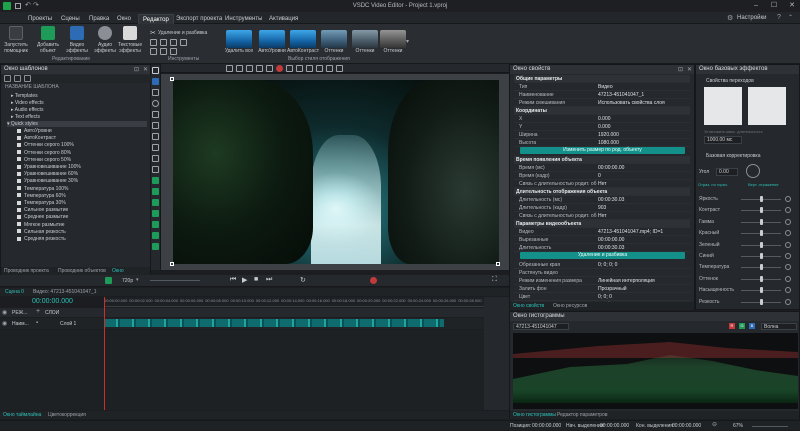 The image size is (800, 431). What do you see at coordinates (742, 326) in the screenshot?
I see `channel-g-button: G` at bounding box center [742, 326].